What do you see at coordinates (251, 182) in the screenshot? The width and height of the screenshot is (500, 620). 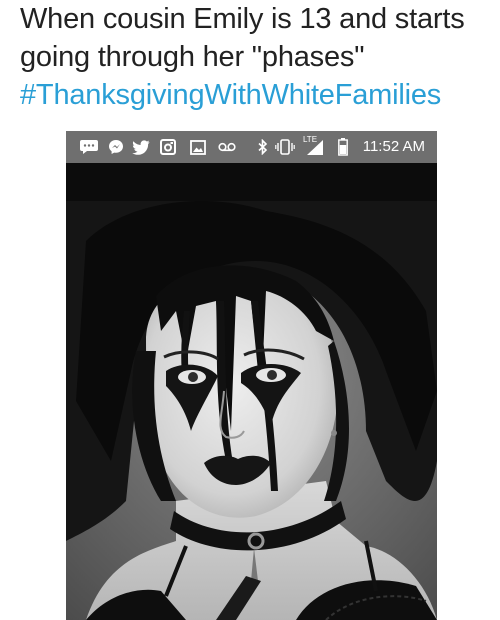 I see `app-header-bar` at bounding box center [251, 182].